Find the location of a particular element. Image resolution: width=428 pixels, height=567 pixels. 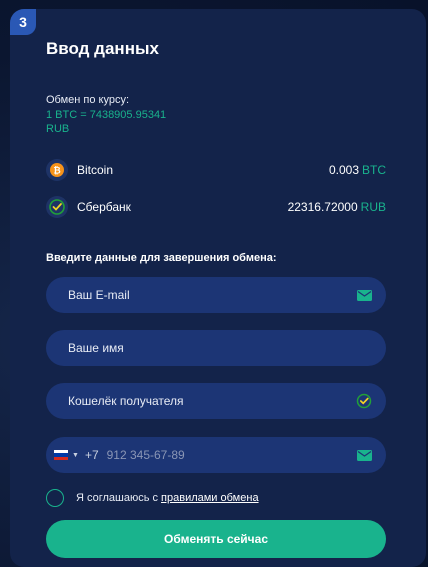

bitcoin-icon: ₿ is located at coordinates (57, 170).